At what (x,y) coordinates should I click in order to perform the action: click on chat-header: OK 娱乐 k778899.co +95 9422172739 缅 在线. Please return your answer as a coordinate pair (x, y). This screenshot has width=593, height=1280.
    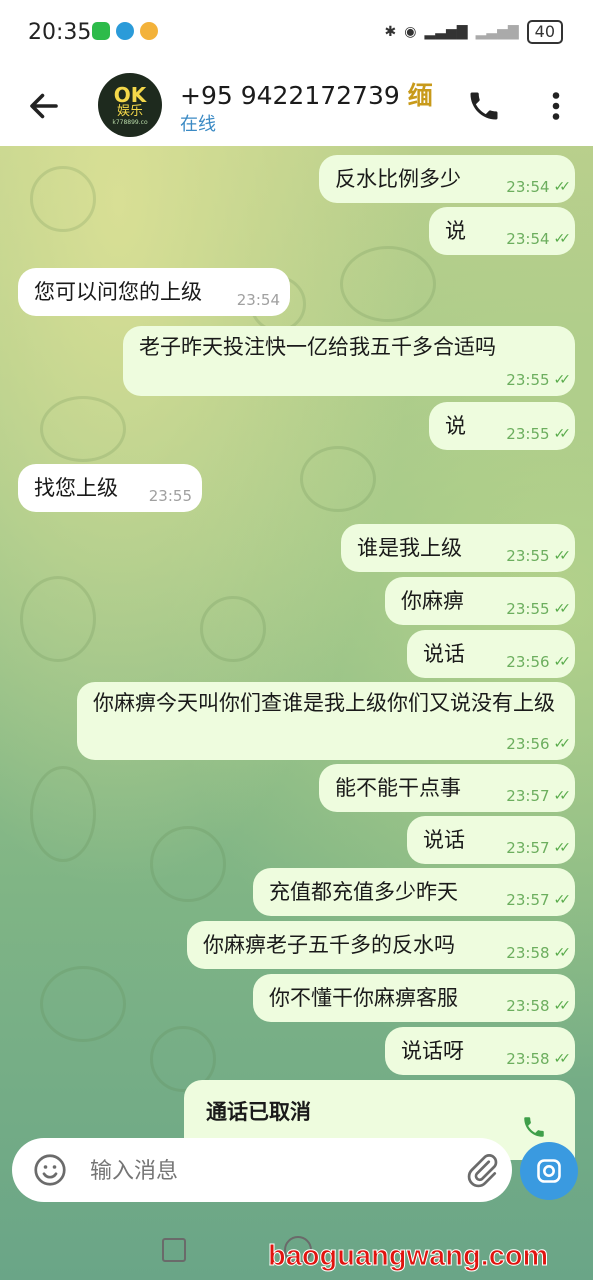
    Looking at the image, I should click on (296, 107).